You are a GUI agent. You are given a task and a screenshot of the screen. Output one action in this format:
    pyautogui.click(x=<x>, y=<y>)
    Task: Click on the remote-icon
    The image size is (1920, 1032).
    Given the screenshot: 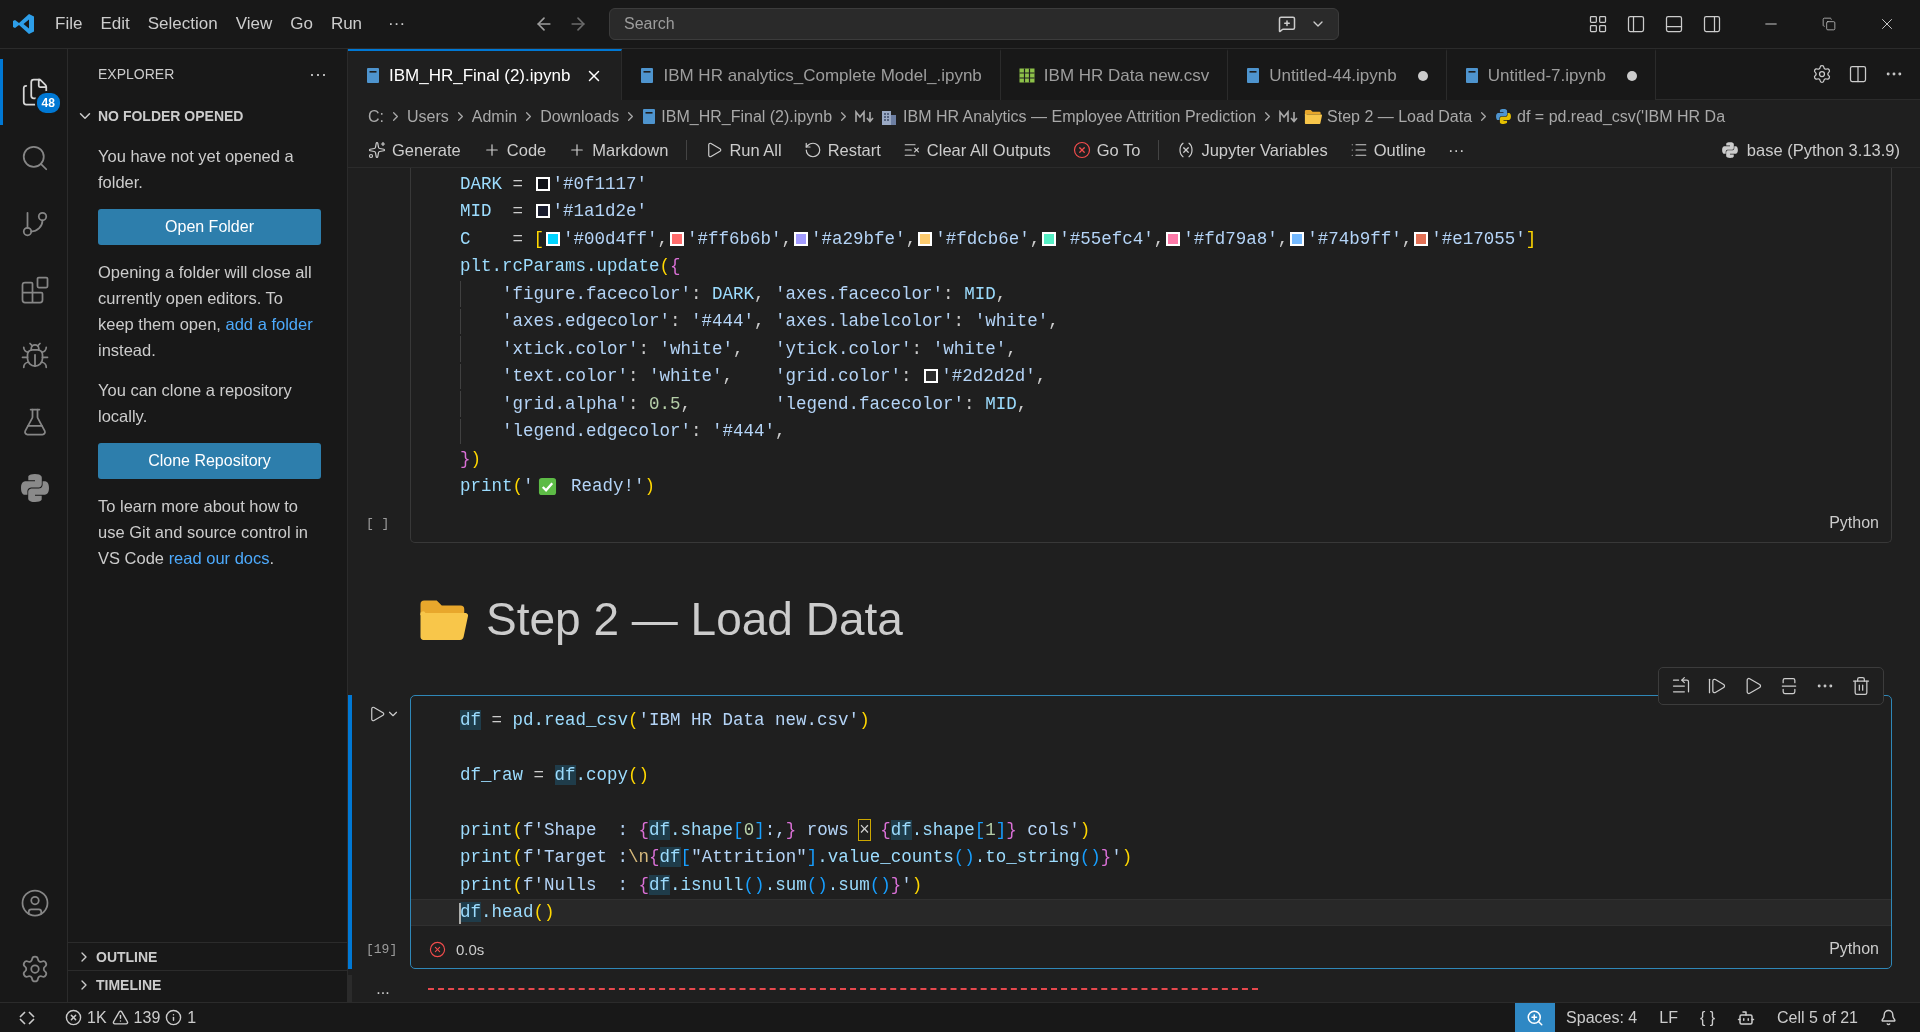 What is the action you would take?
    pyautogui.click(x=27, y=1017)
    